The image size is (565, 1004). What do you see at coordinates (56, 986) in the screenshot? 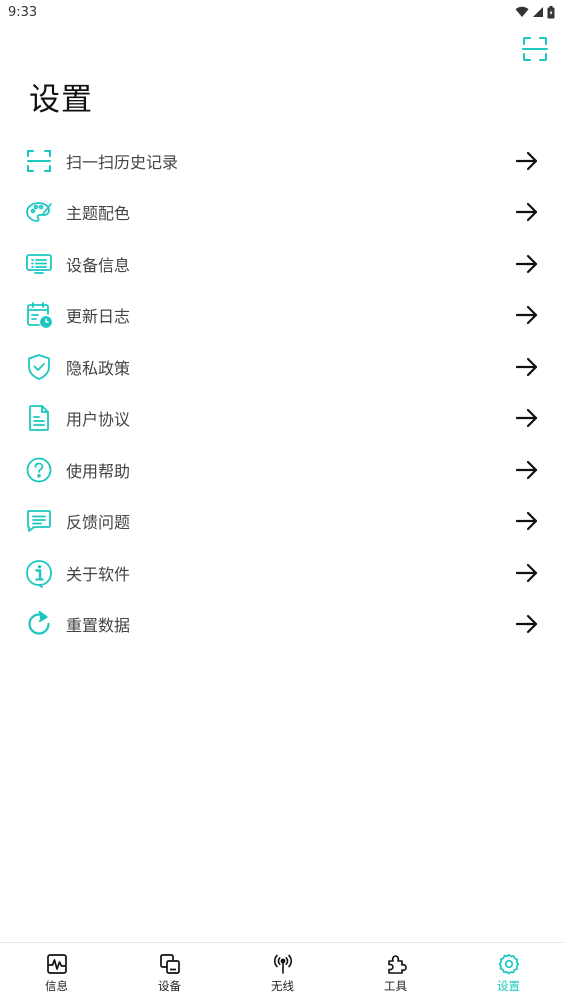
I see `nav-label: 信息` at bounding box center [56, 986].